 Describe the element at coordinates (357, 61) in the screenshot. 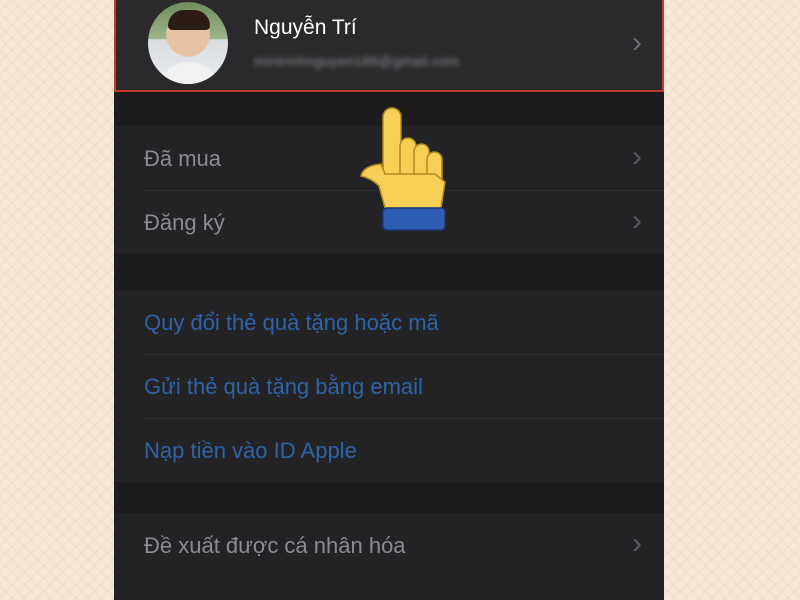

I see `profile-email: mintrinhnguyen188@gmail.com` at that location.